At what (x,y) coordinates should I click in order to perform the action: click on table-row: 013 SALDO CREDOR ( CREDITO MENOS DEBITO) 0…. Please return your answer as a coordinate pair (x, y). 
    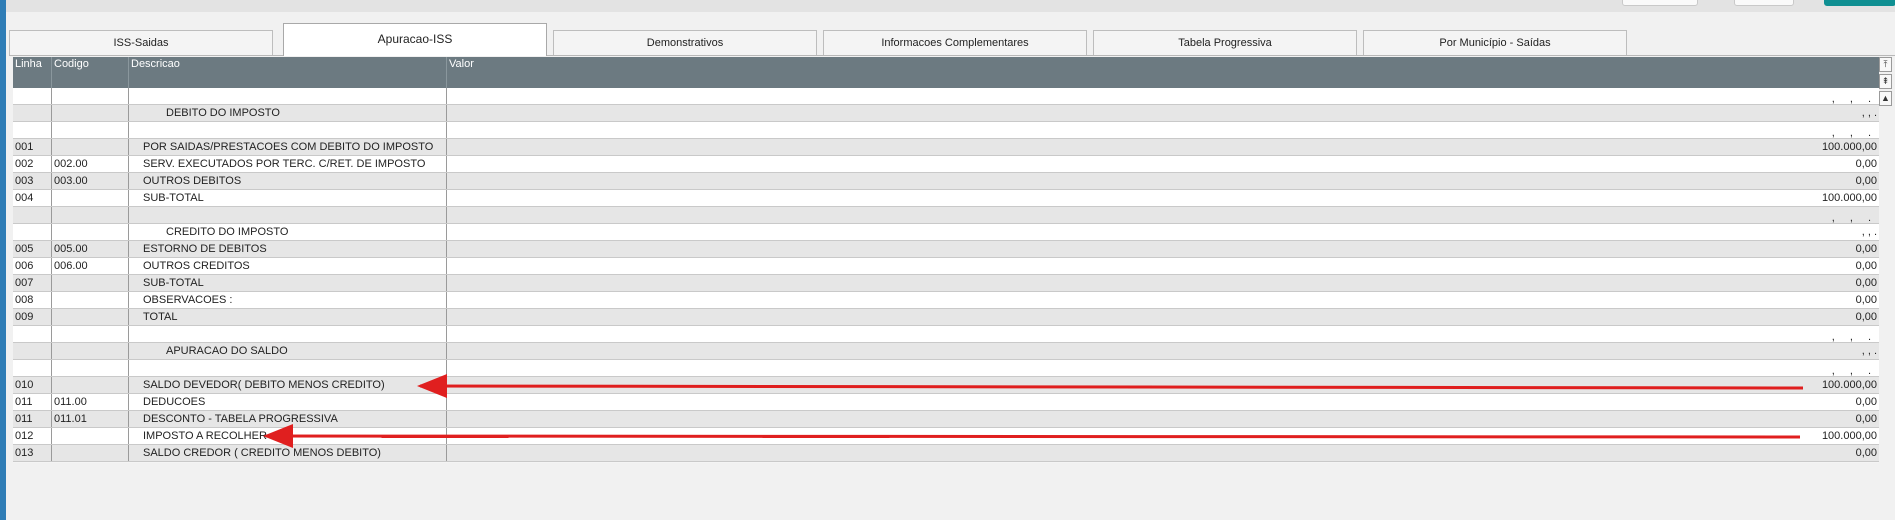
    Looking at the image, I should click on (946, 453).